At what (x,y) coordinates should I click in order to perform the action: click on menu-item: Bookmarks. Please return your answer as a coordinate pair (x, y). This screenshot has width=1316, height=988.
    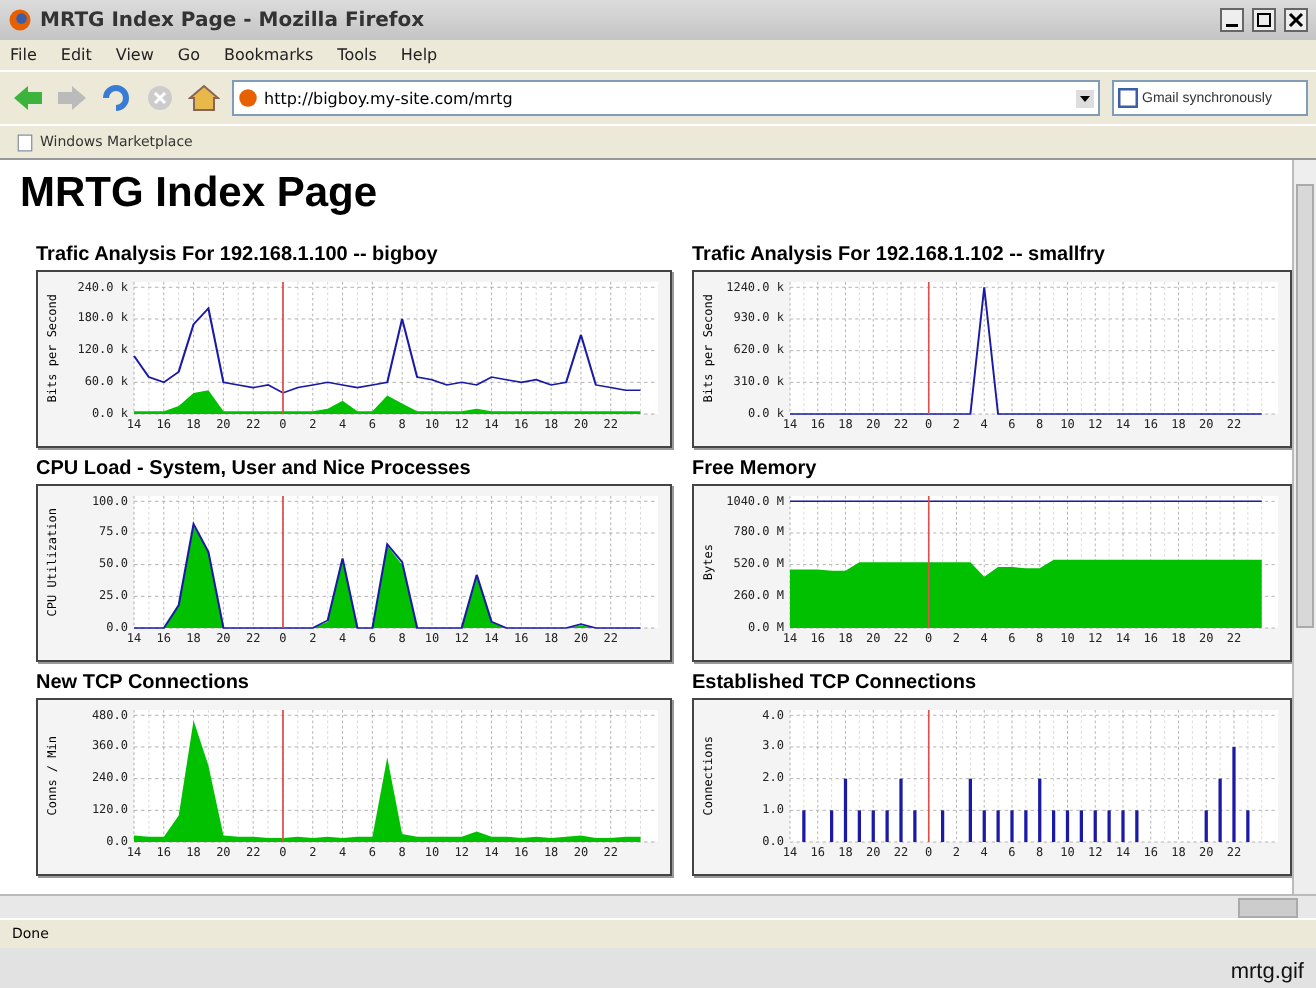
    Looking at the image, I should click on (268, 55).